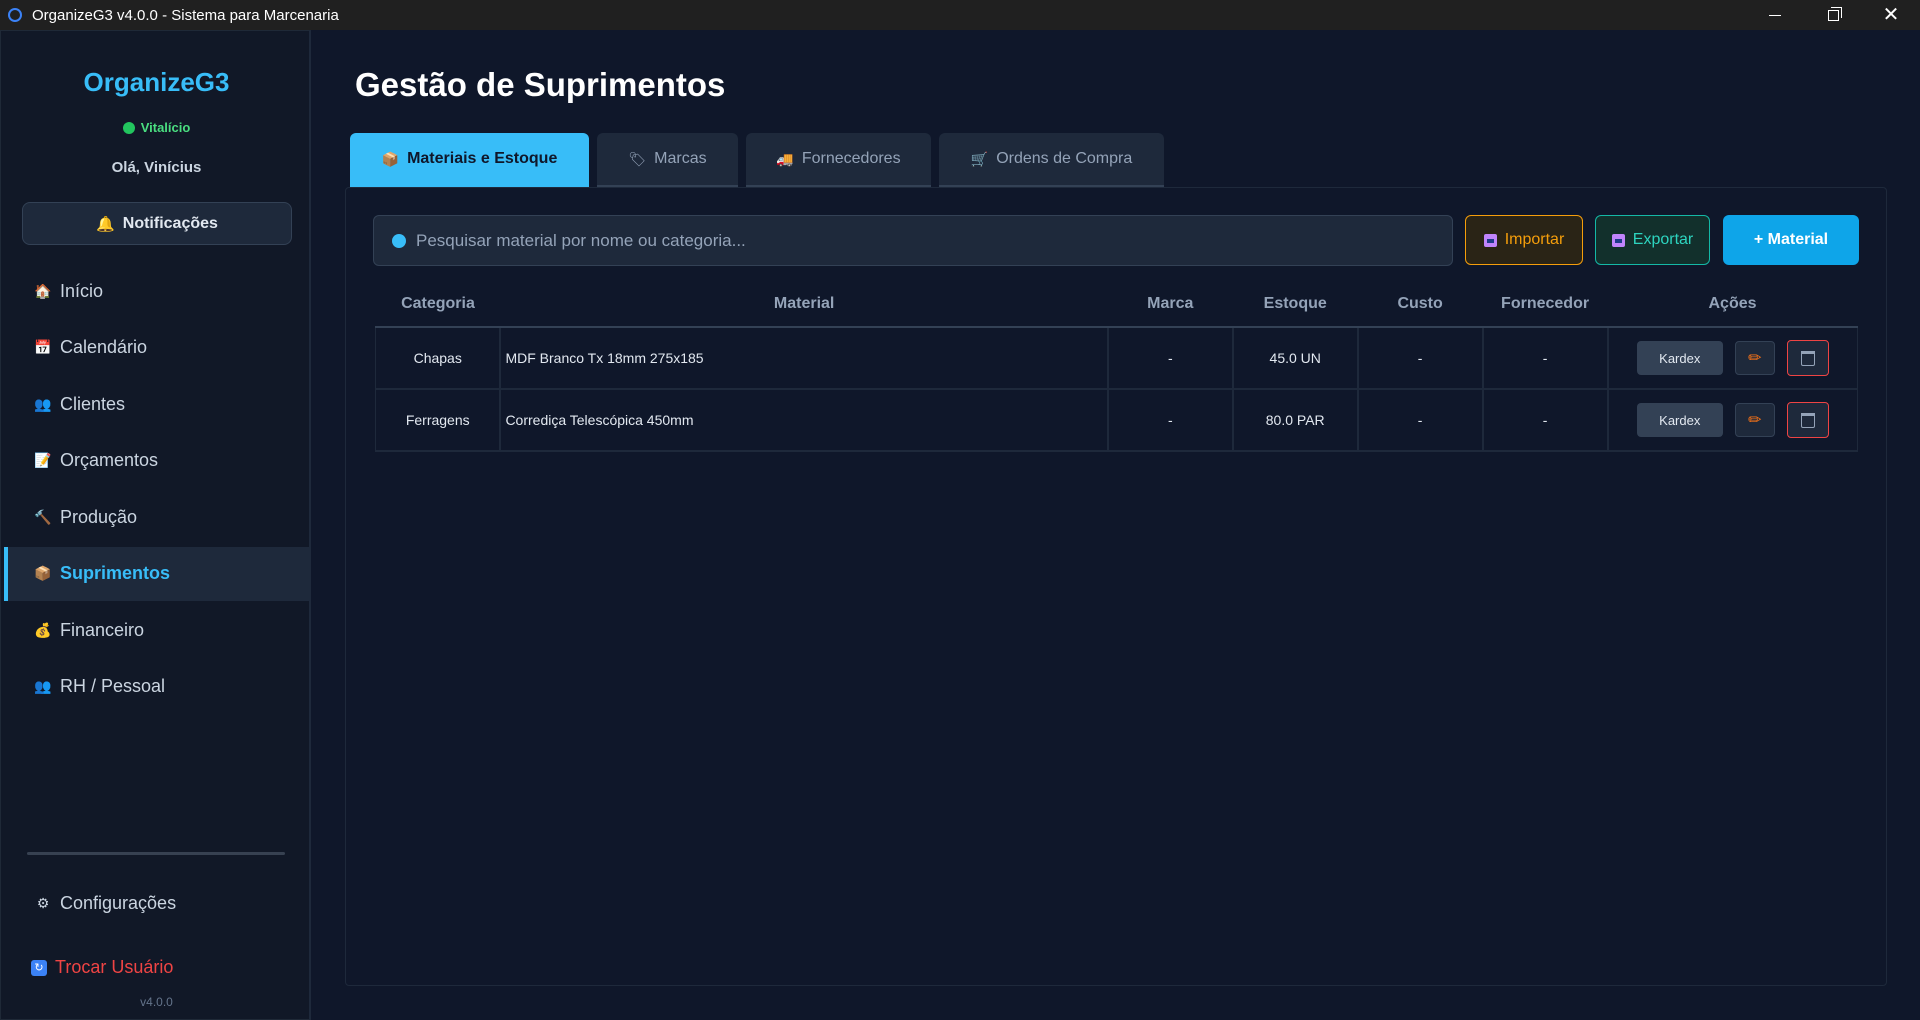 The image size is (1920, 1020). I want to click on money-bag-icon: 💰, so click(43, 629).